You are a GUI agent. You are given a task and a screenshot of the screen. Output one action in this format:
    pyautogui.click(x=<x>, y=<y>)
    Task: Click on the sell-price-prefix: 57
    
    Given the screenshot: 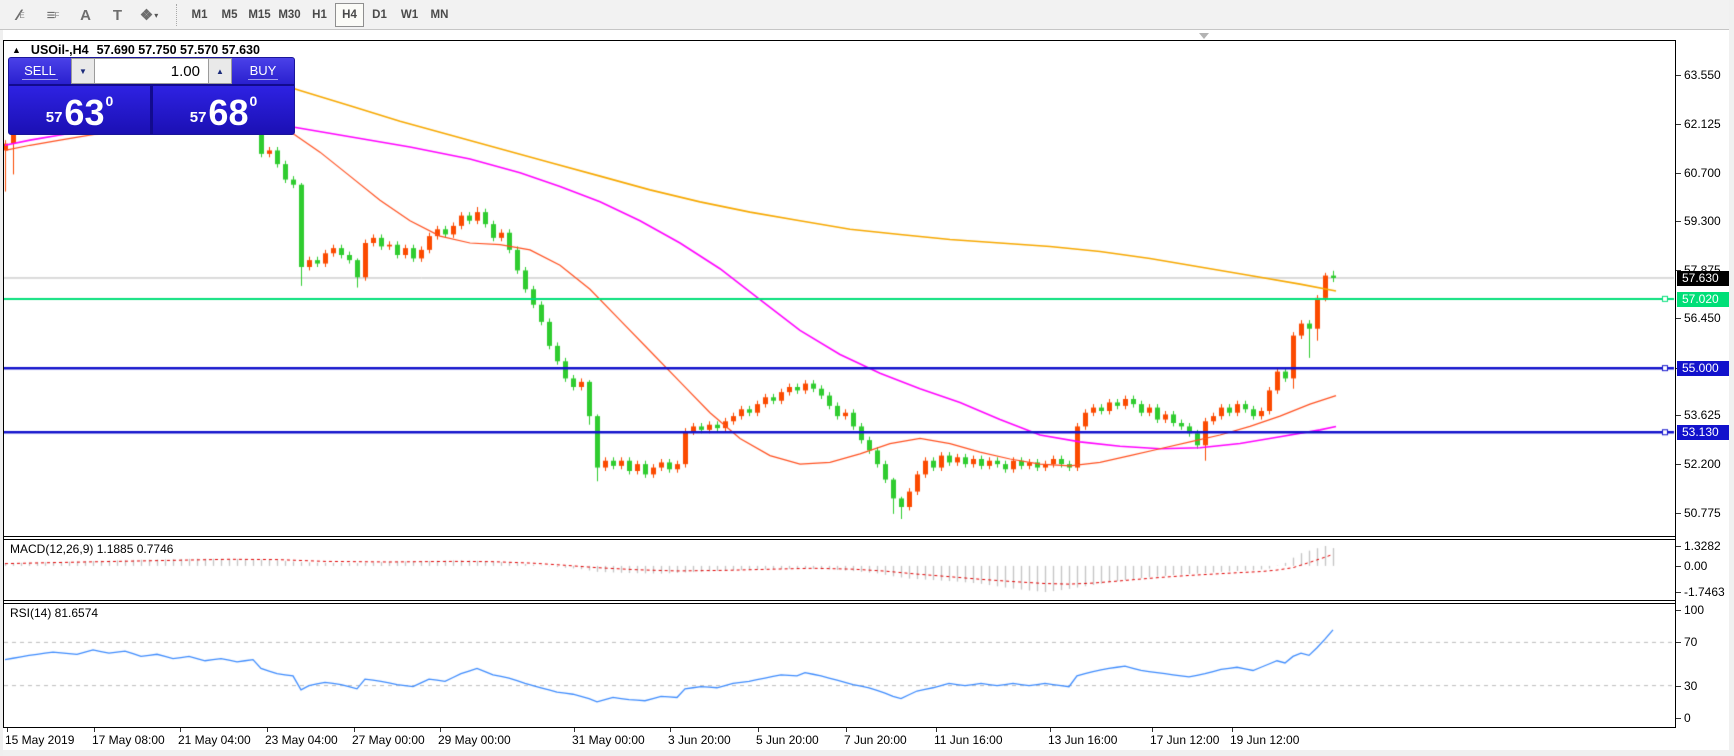 What is the action you would take?
    pyautogui.click(x=54, y=117)
    